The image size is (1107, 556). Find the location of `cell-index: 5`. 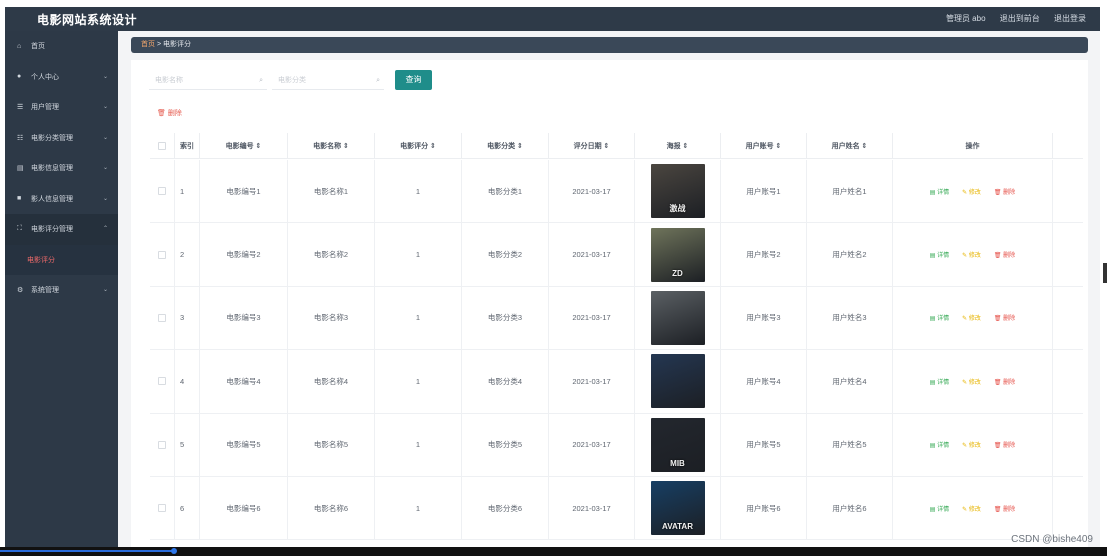

cell-index: 5 is located at coordinates (187, 444).